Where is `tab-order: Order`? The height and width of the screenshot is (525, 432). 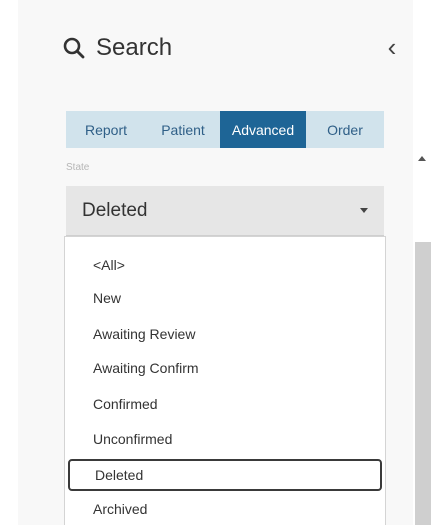
tab-order: Order is located at coordinates (345, 129).